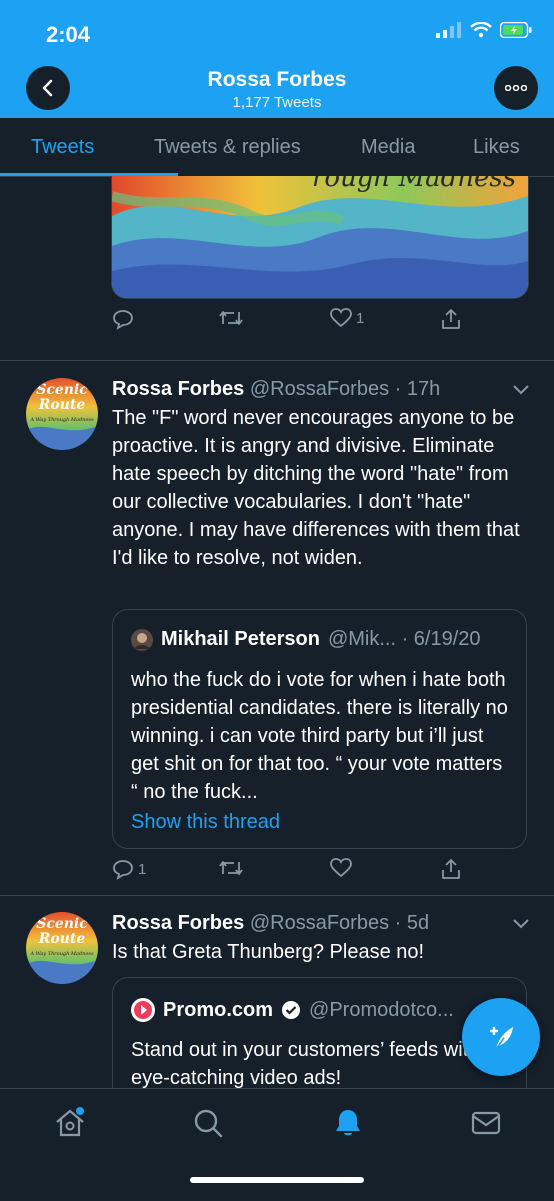  I want to click on status-indicators, so click(484, 30).